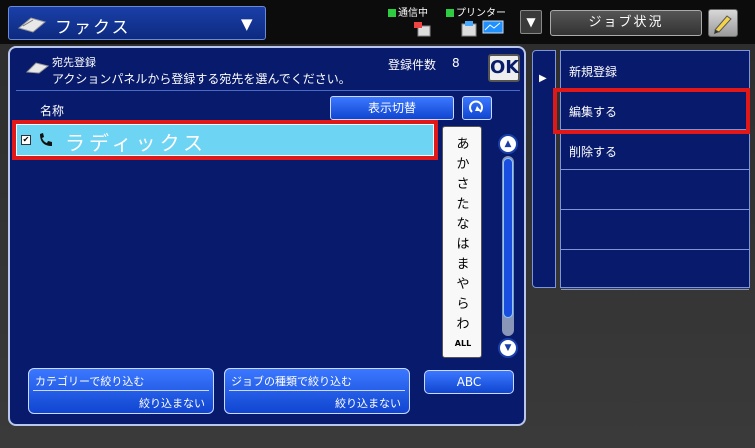 Image resolution: width=755 pixels, height=448 pixels. I want to click on kana-index-item: あ, so click(463, 142).